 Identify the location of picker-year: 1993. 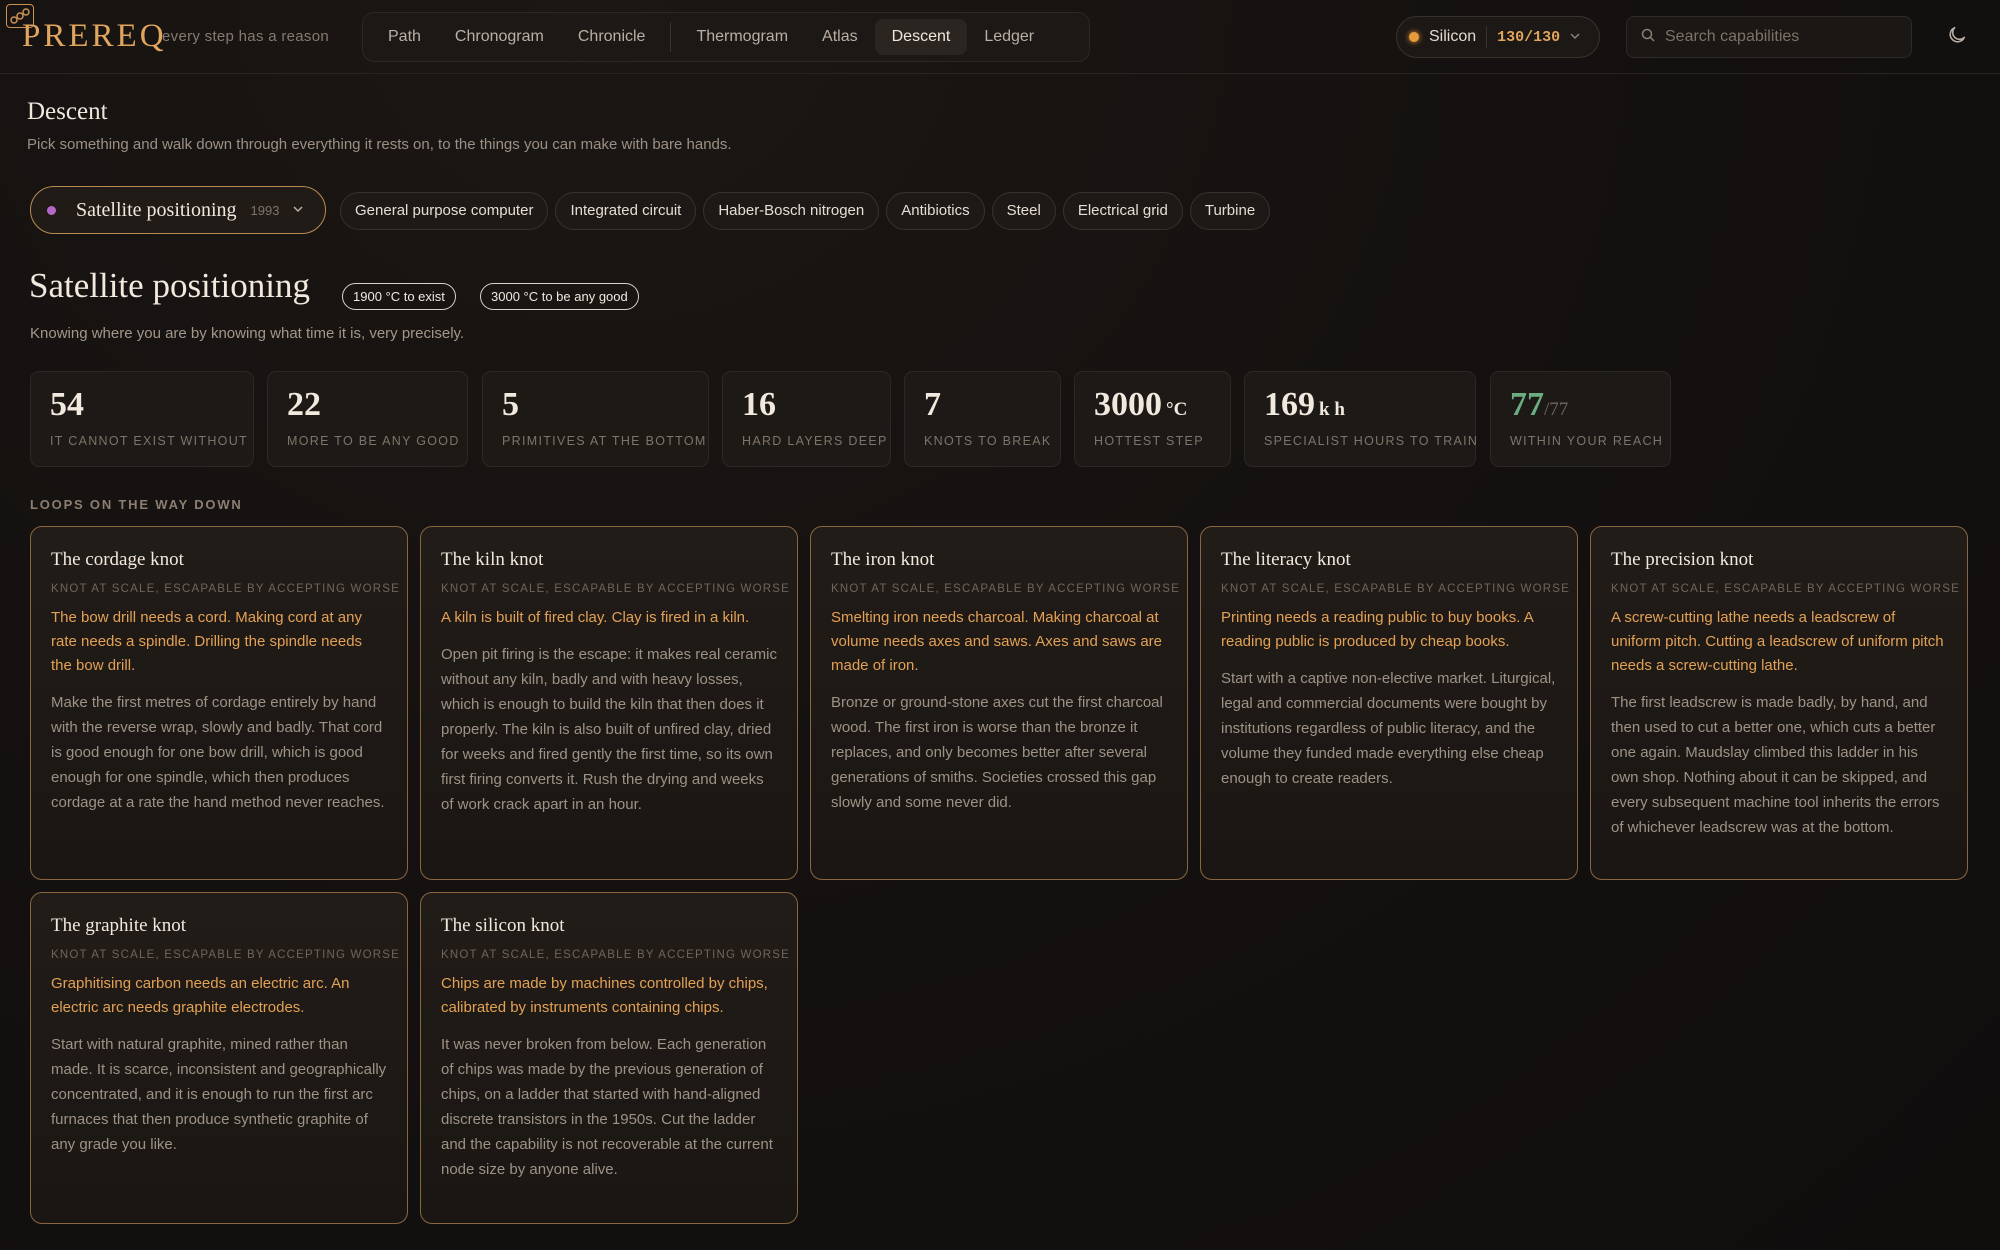
(265, 210).